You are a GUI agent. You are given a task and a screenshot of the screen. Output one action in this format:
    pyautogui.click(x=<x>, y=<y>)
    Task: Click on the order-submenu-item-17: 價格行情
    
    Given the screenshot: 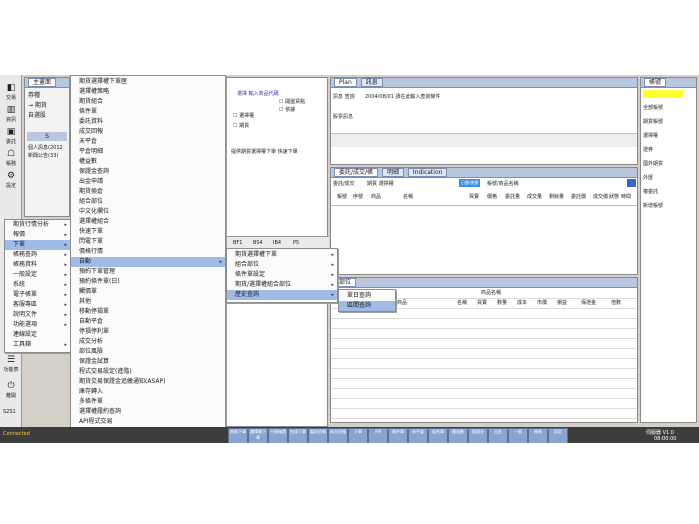 What is the action you would take?
    pyautogui.click(x=148, y=252)
    